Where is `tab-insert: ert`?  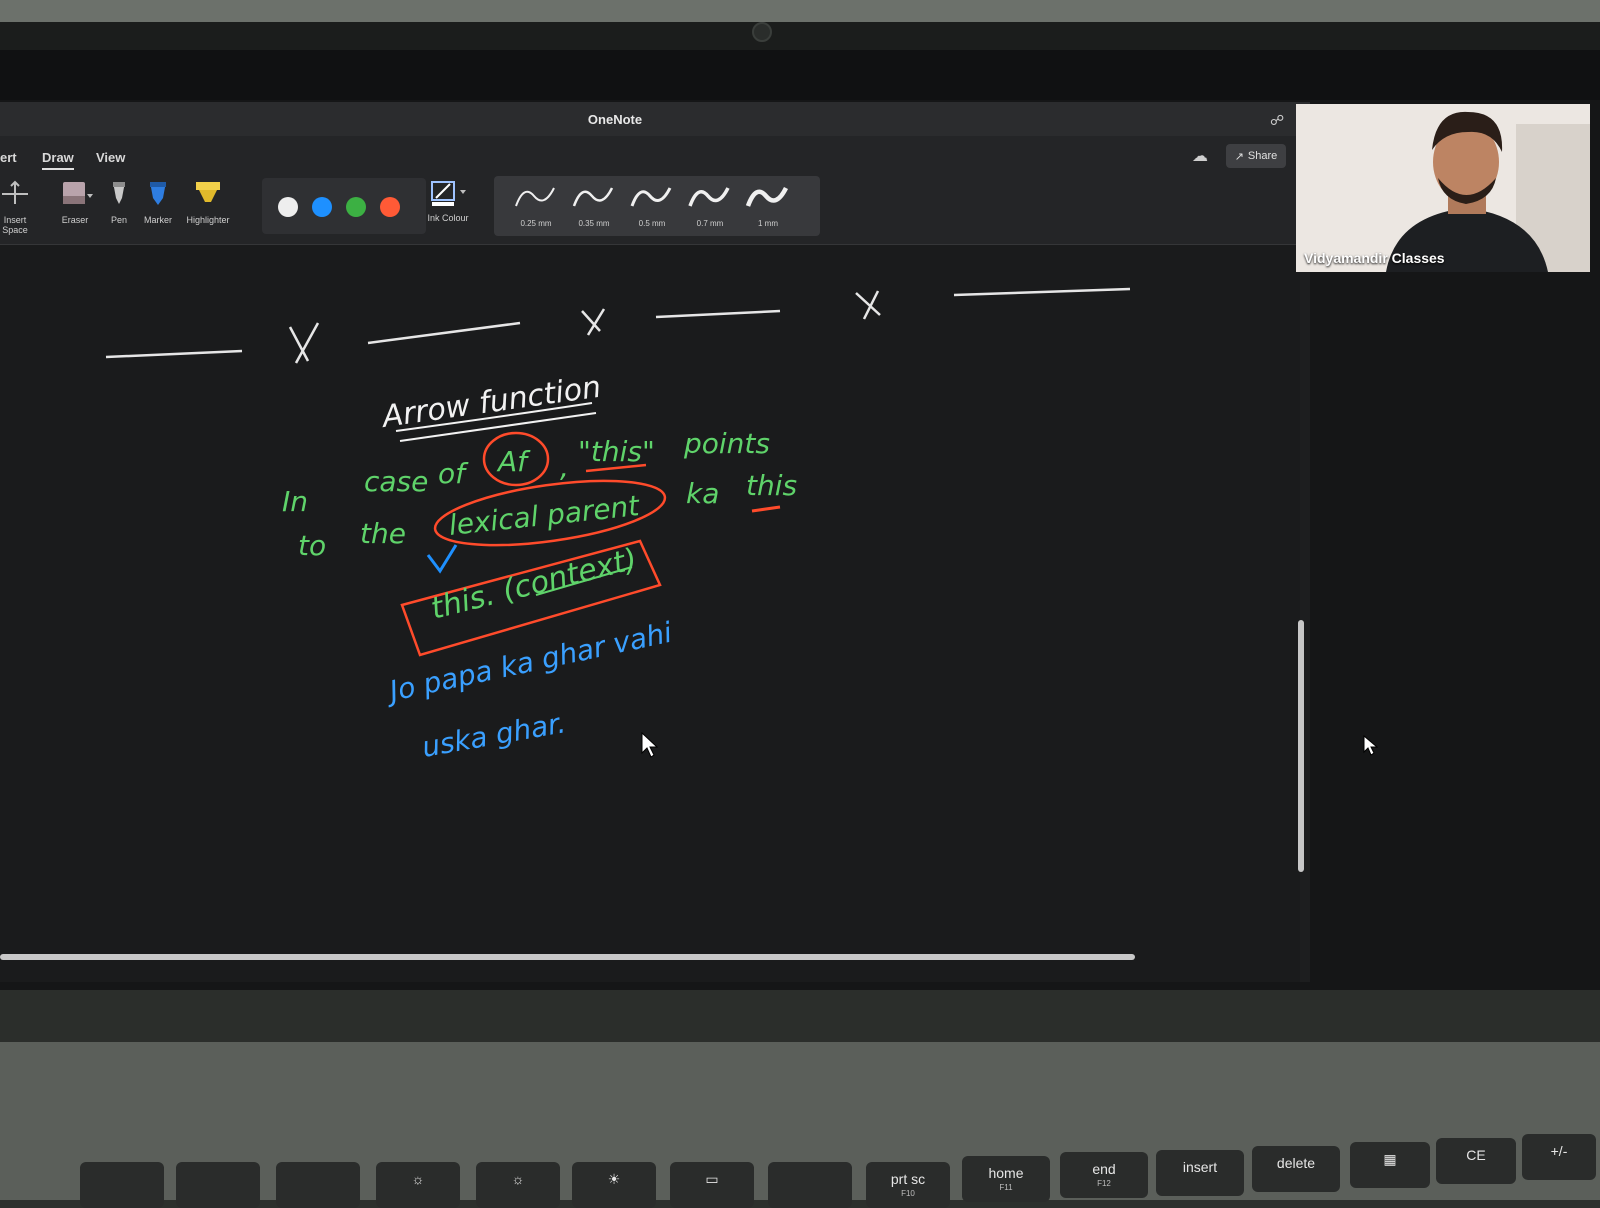
tab-insert: ert is located at coordinates (8, 157).